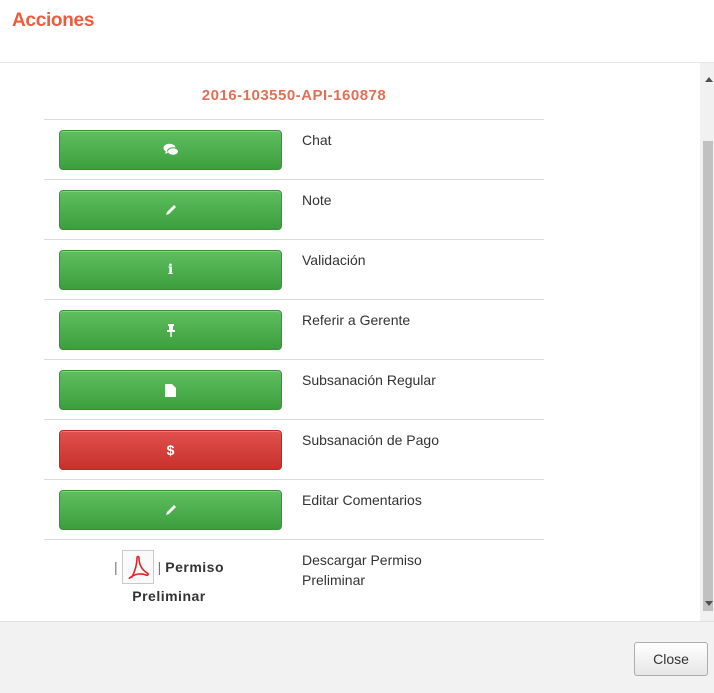 This screenshot has width=714, height=693. I want to click on permiso-link-text: Permiso, so click(195, 567).